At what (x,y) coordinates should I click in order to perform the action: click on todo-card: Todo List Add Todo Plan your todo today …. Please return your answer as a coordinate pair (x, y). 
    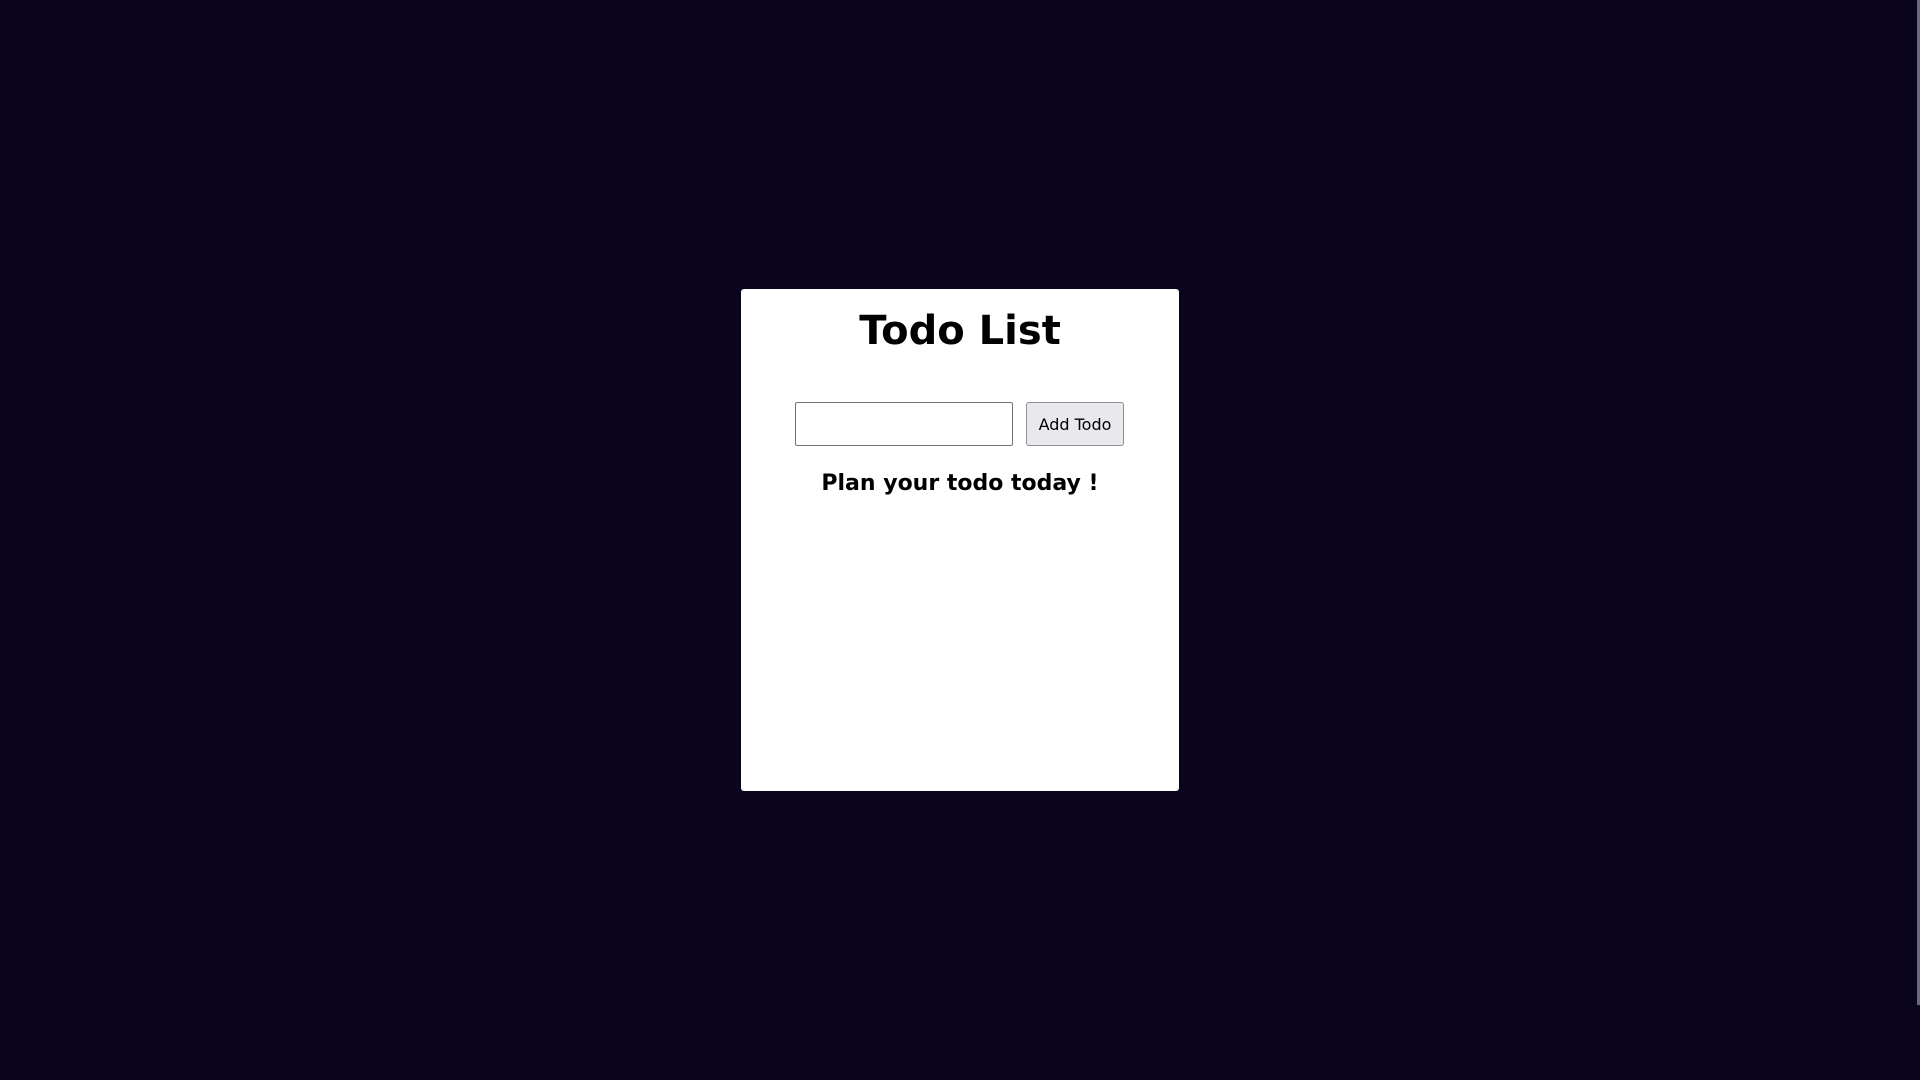
    Looking at the image, I should click on (960, 540).